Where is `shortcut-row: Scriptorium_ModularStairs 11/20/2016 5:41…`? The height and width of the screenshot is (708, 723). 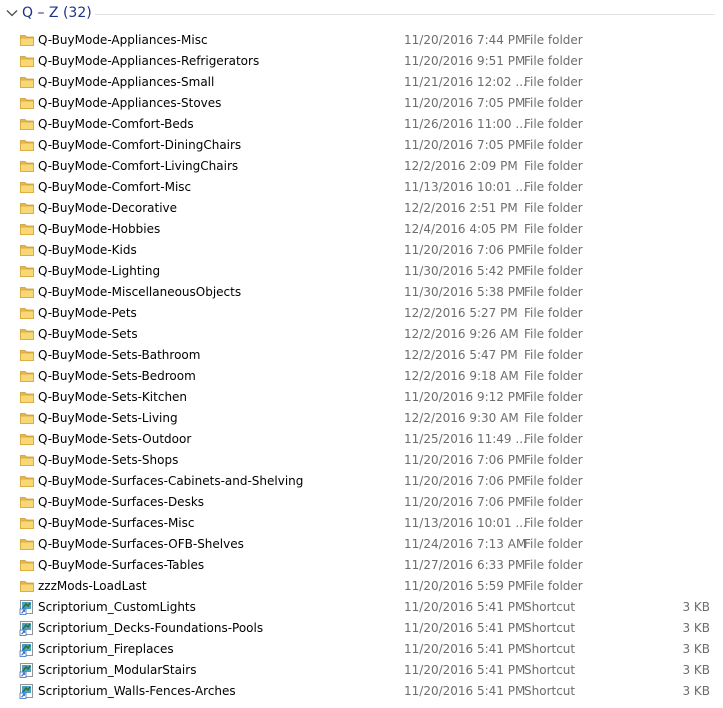
shortcut-row: Scriptorium_ModularStairs 11/20/2016 5:41… is located at coordinates (361, 670).